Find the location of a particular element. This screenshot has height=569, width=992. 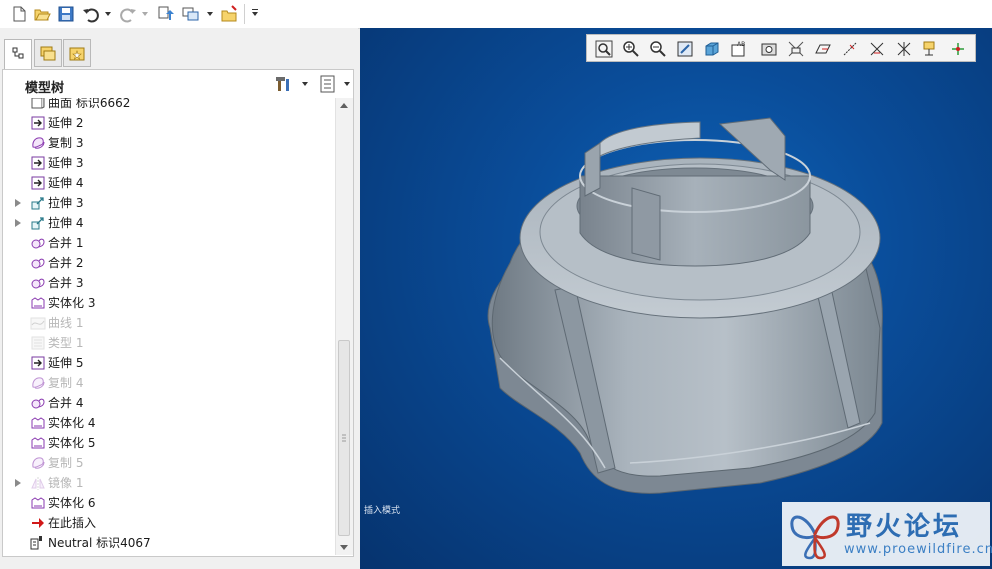

extrude-icon is located at coordinates (38, 223).